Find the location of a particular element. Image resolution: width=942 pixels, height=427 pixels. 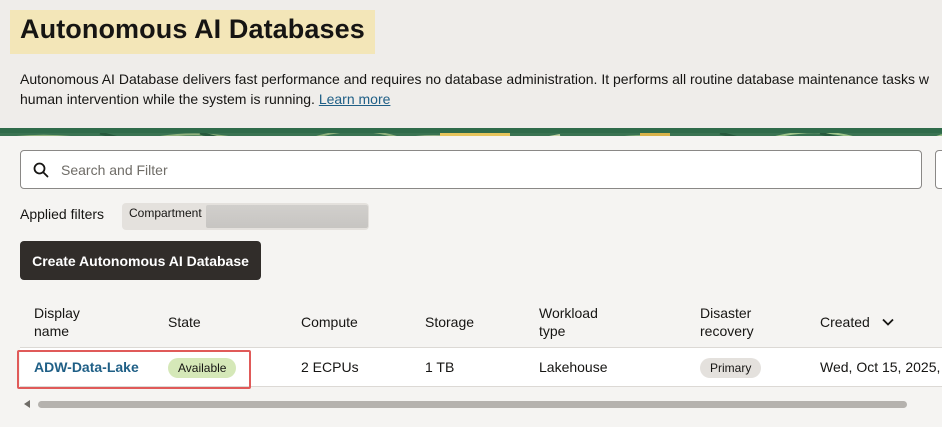

column-header-created: Created is located at coordinates (857, 322).